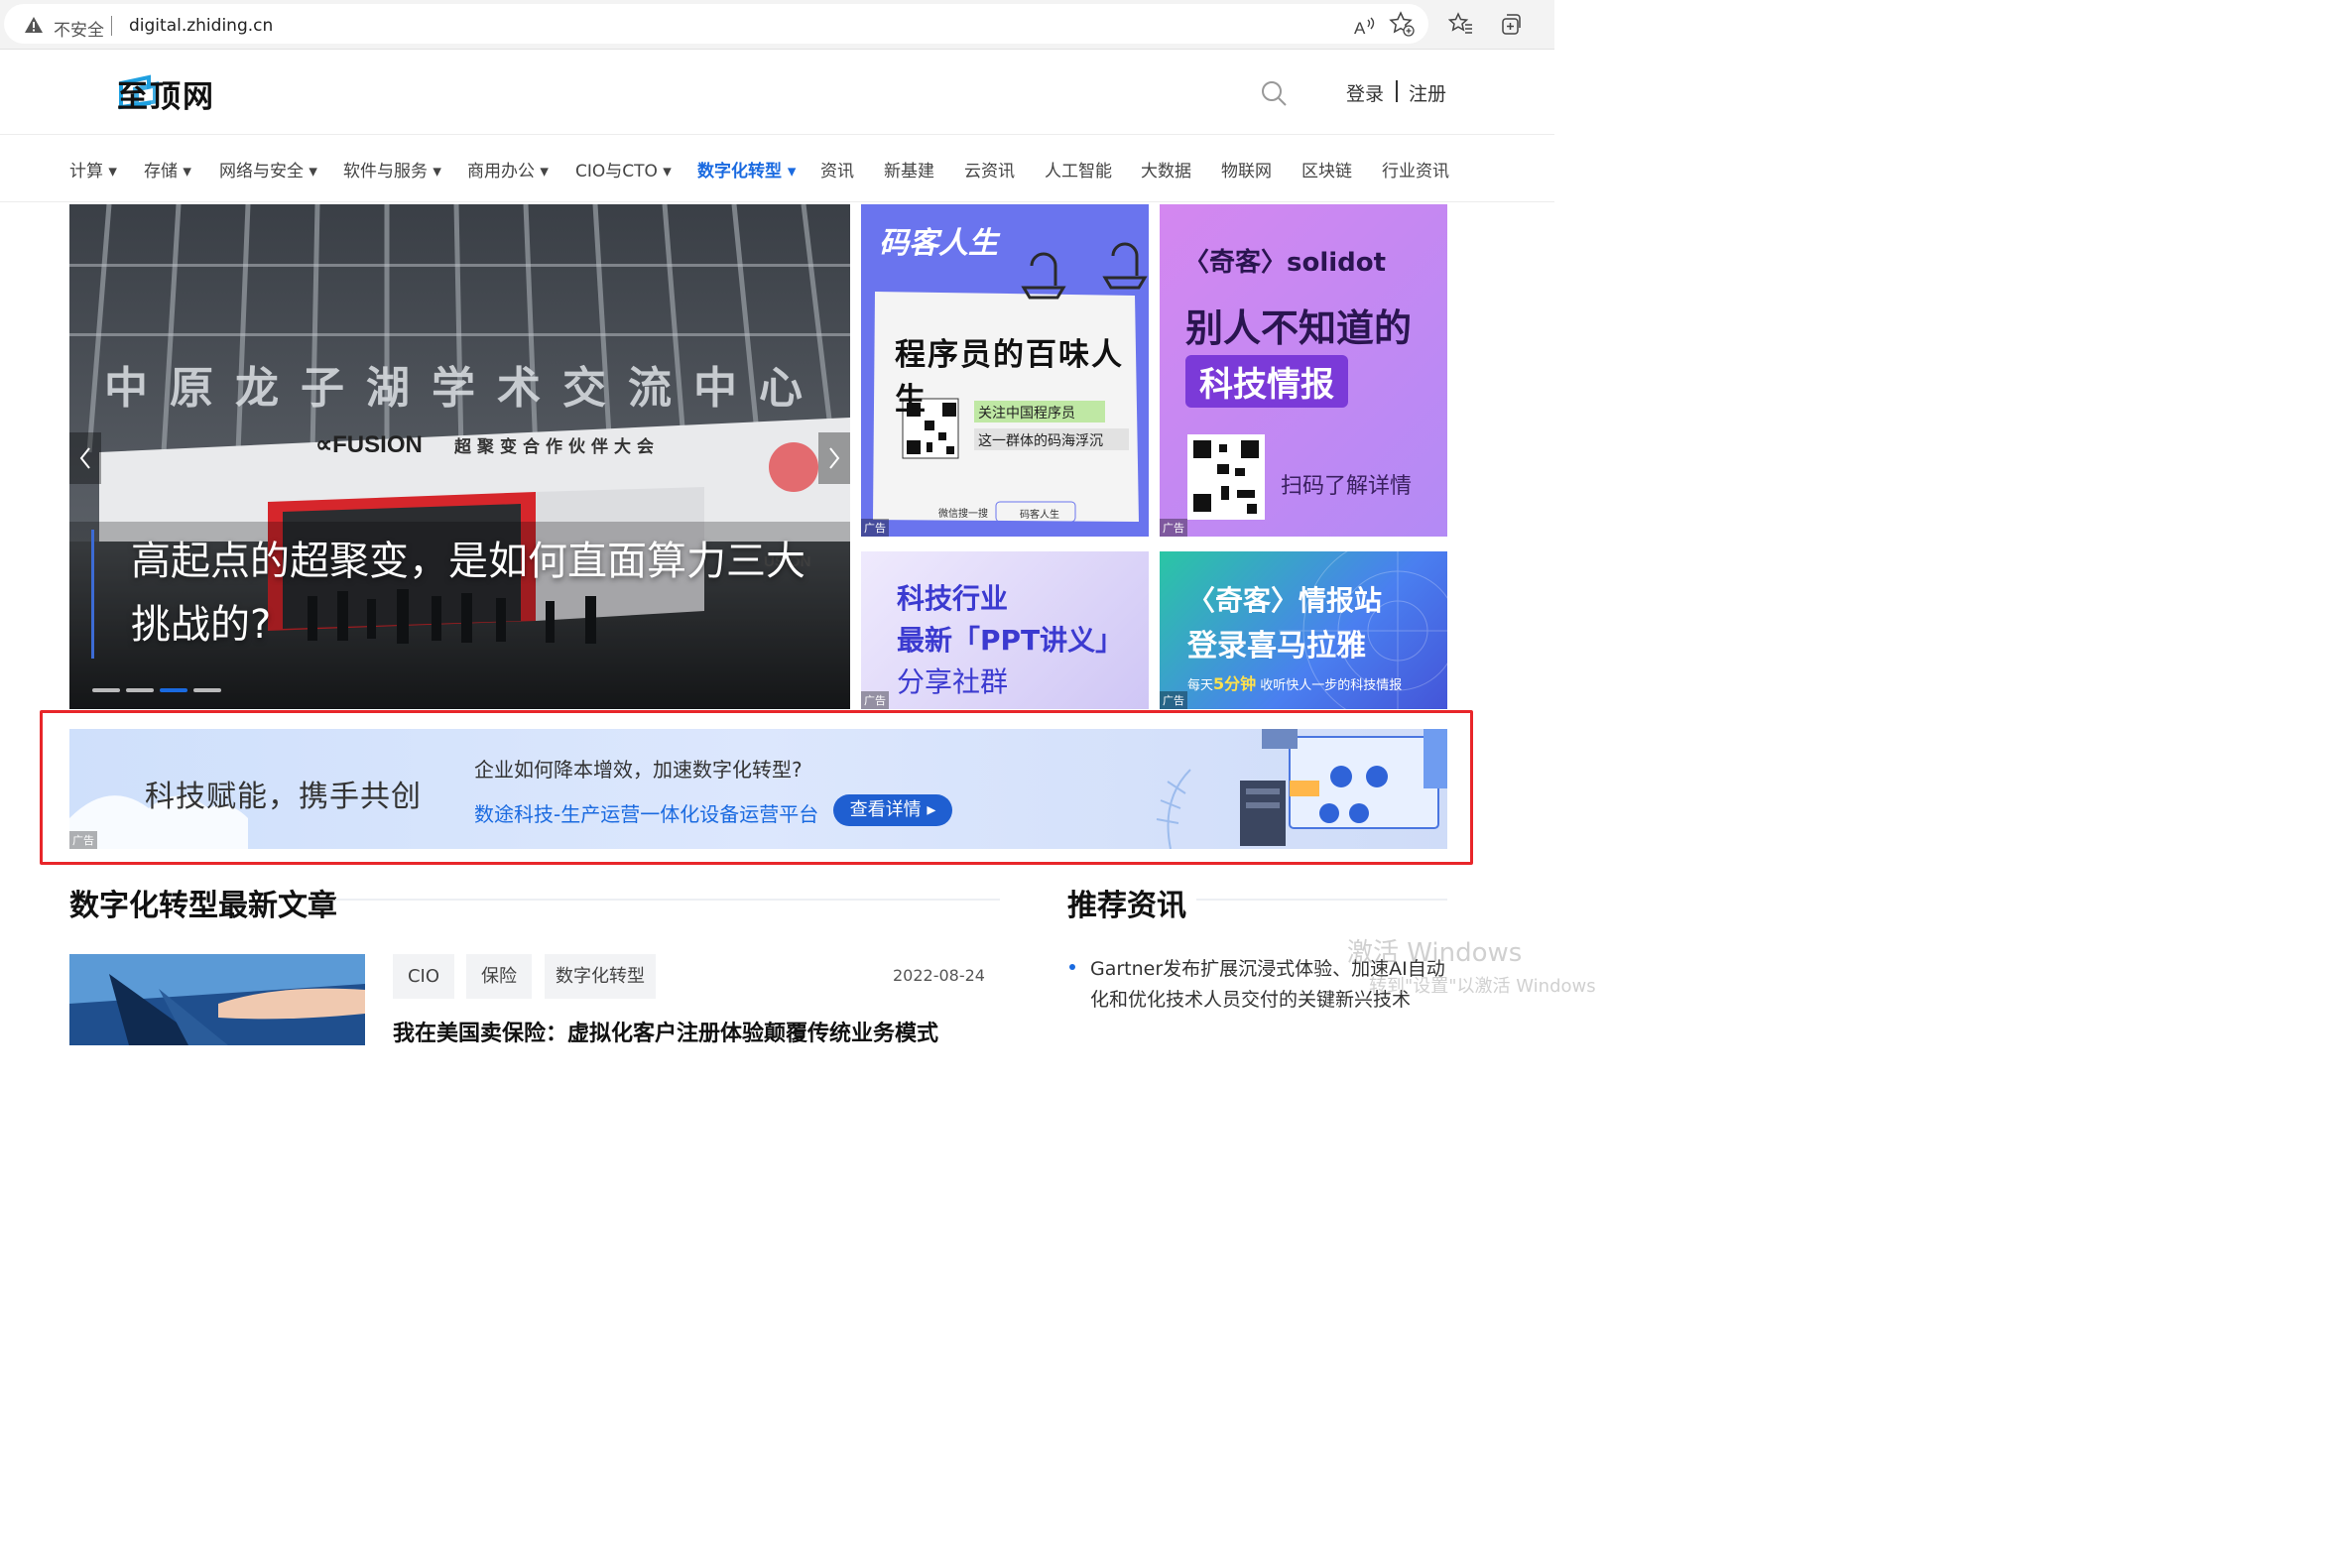 The width and height of the screenshot is (2352, 1568). What do you see at coordinates (1166, 169) in the screenshot?
I see `nav-item-big-data: 大数据` at bounding box center [1166, 169].